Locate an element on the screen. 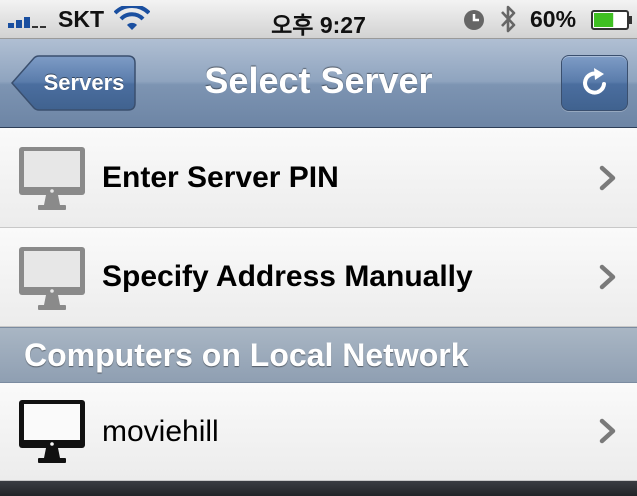 The width and height of the screenshot is (637, 496). bottom-edge is located at coordinates (318, 488).